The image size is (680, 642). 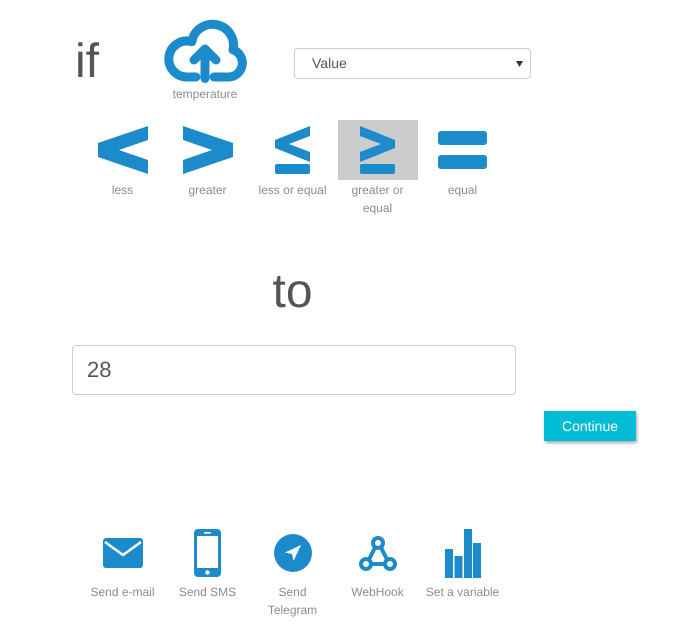 I want to click on operator-option: less or equal, so click(x=292, y=159).